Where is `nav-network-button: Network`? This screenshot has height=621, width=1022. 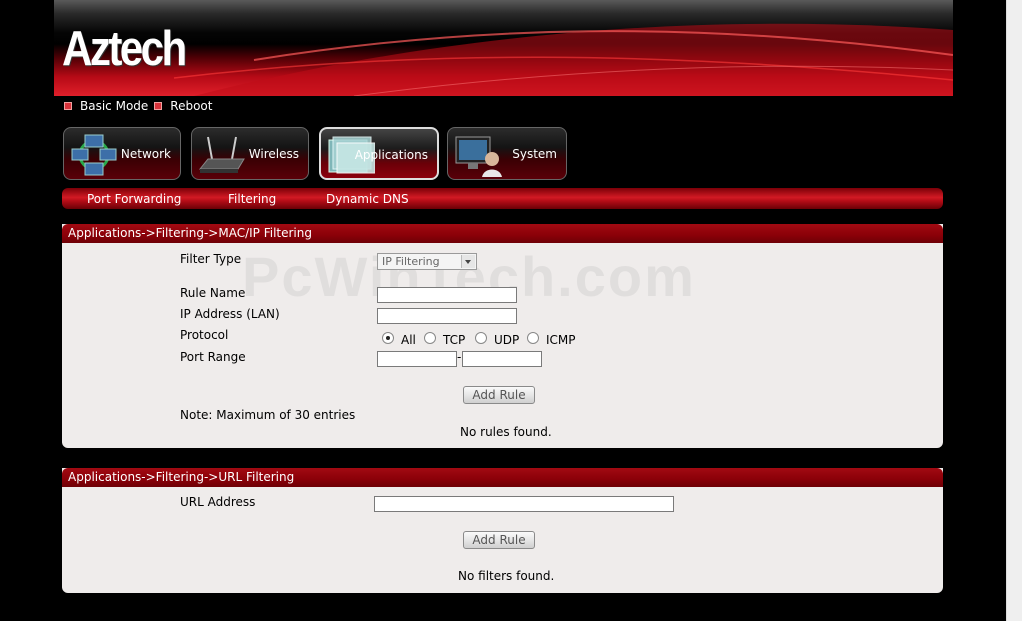 nav-network-button: Network is located at coordinates (122, 153).